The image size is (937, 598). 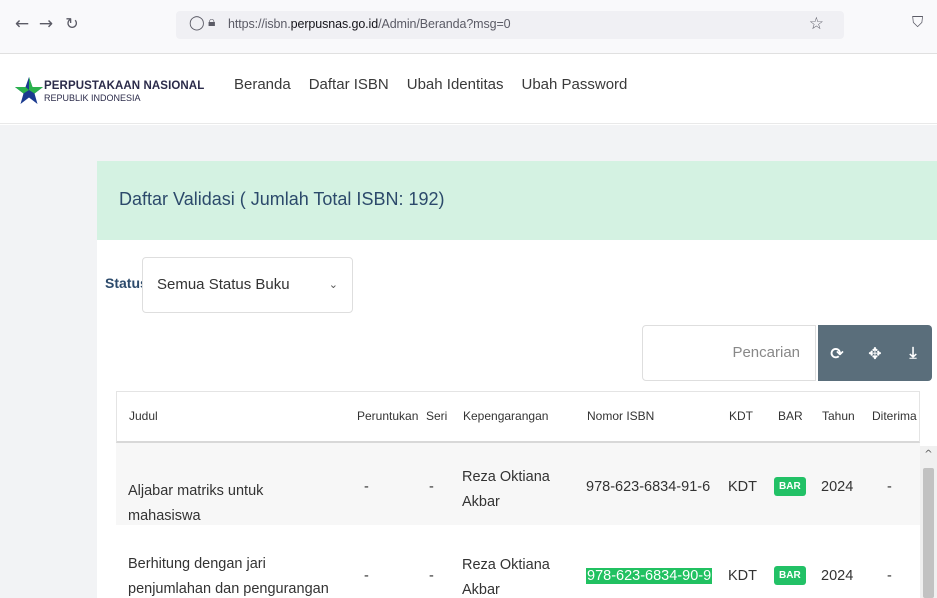 I want to click on chevron-down-icon: ⌄, so click(x=333, y=284).